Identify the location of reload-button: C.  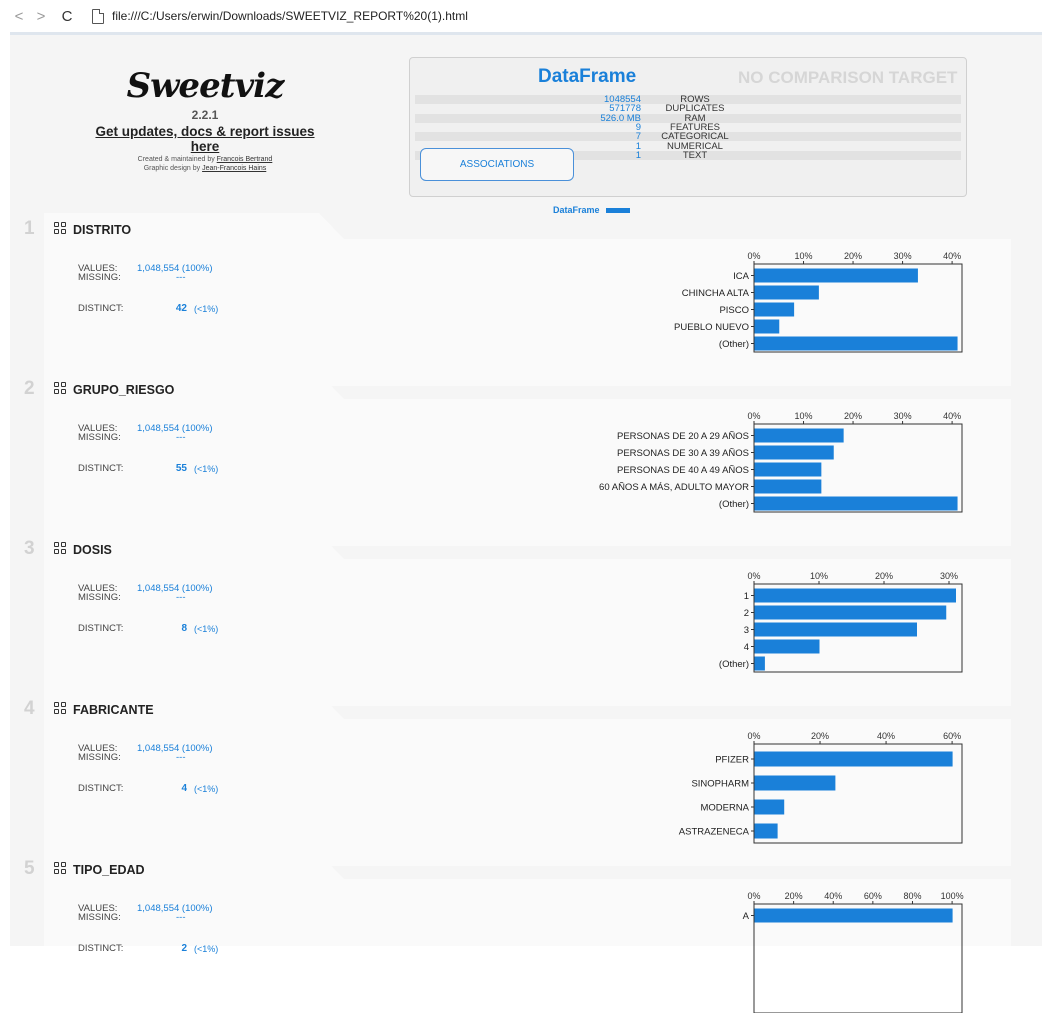
(67, 16).